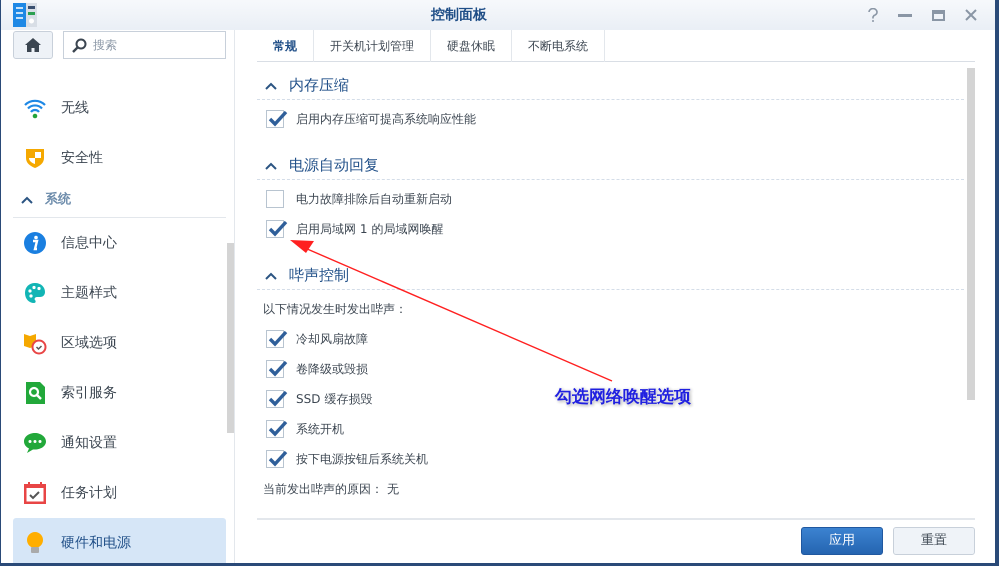 The image size is (999, 566). I want to click on search-icon, so click(79, 45).